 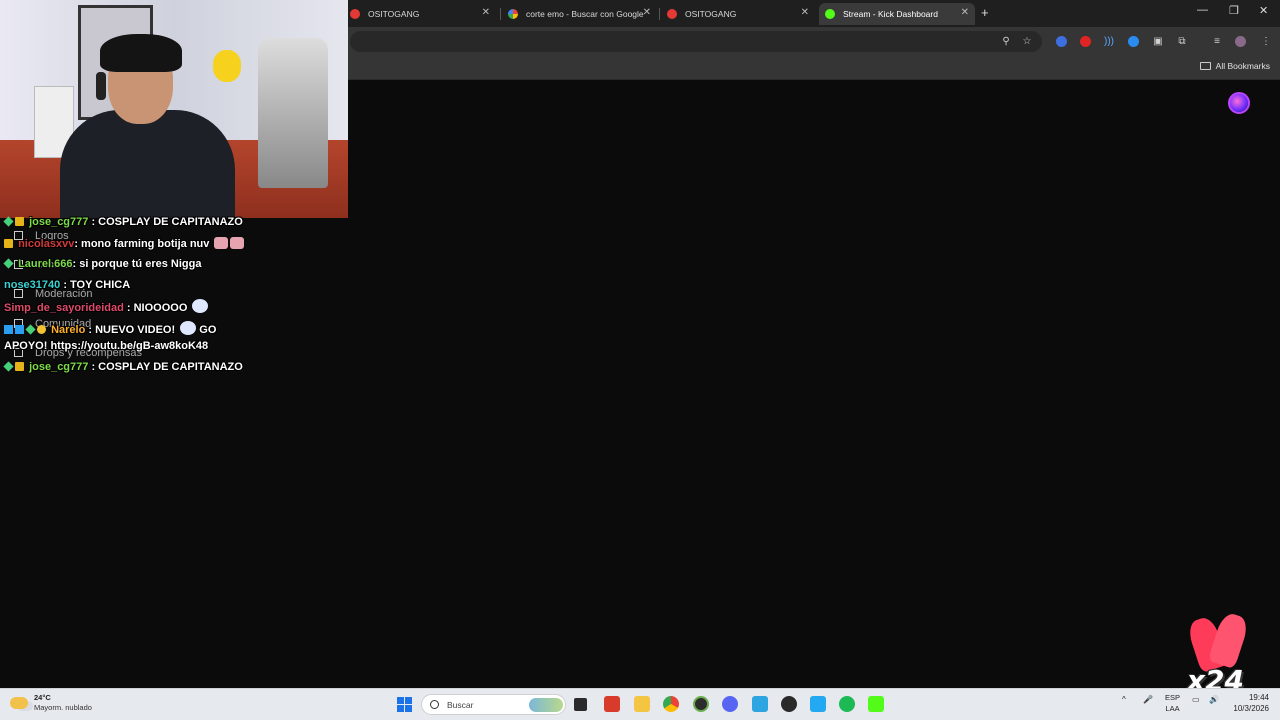 I want to click on chat-message: nicolasxvv: mono farming botija nuv, so click(x=124, y=243).